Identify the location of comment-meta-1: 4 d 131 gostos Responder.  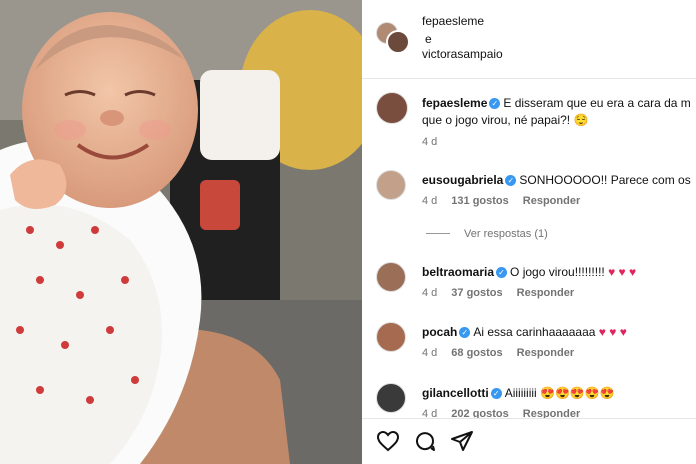
(501, 201).